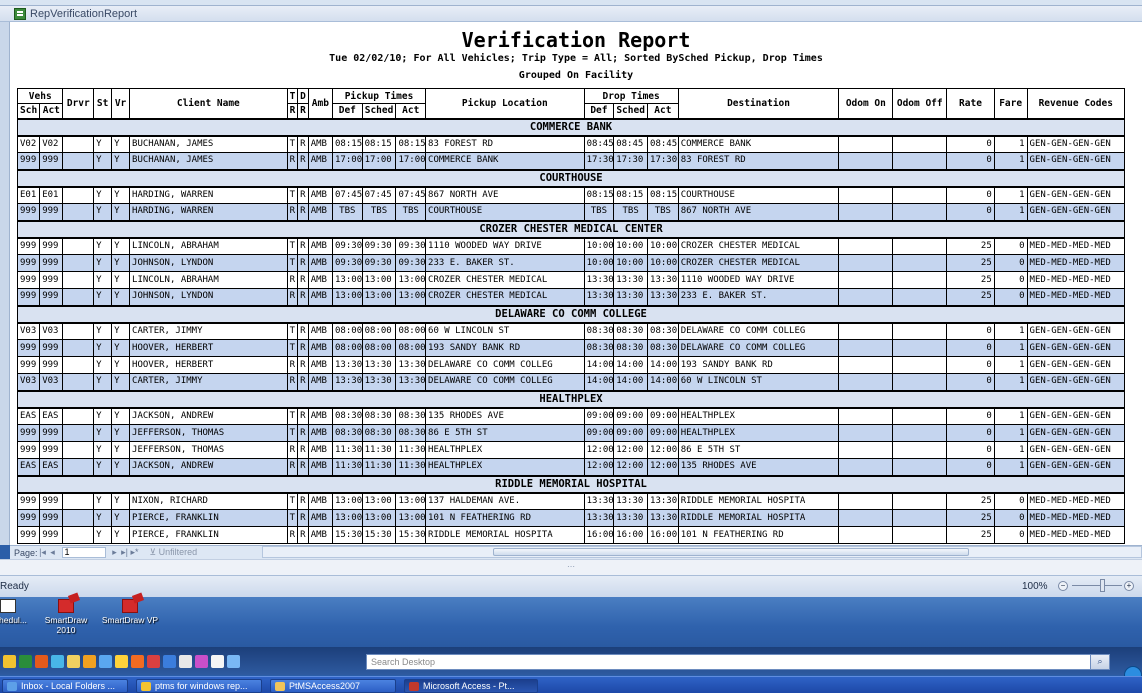 The width and height of the screenshot is (1142, 693). What do you see at coordinates (663, 416) in the screenshot?
I see `cell-dr-act: 09:00` at bounding box center [663, 416].